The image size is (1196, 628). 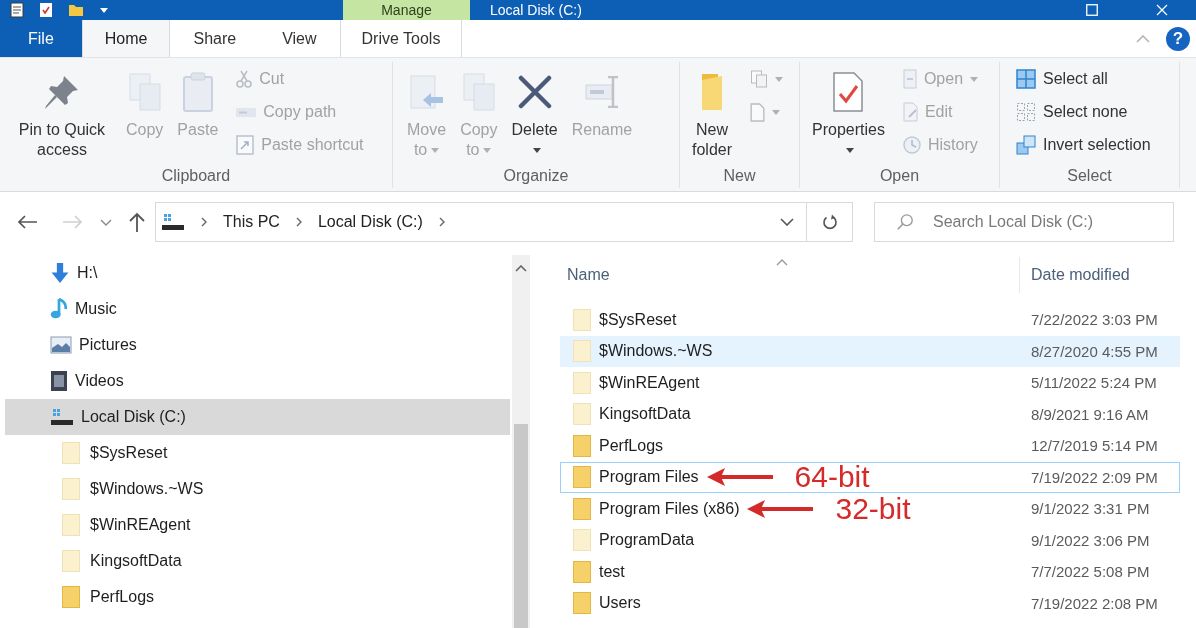 I want to click on date-modified: 7/22/2022 3:03 PM, so click(x=1094, y=320).